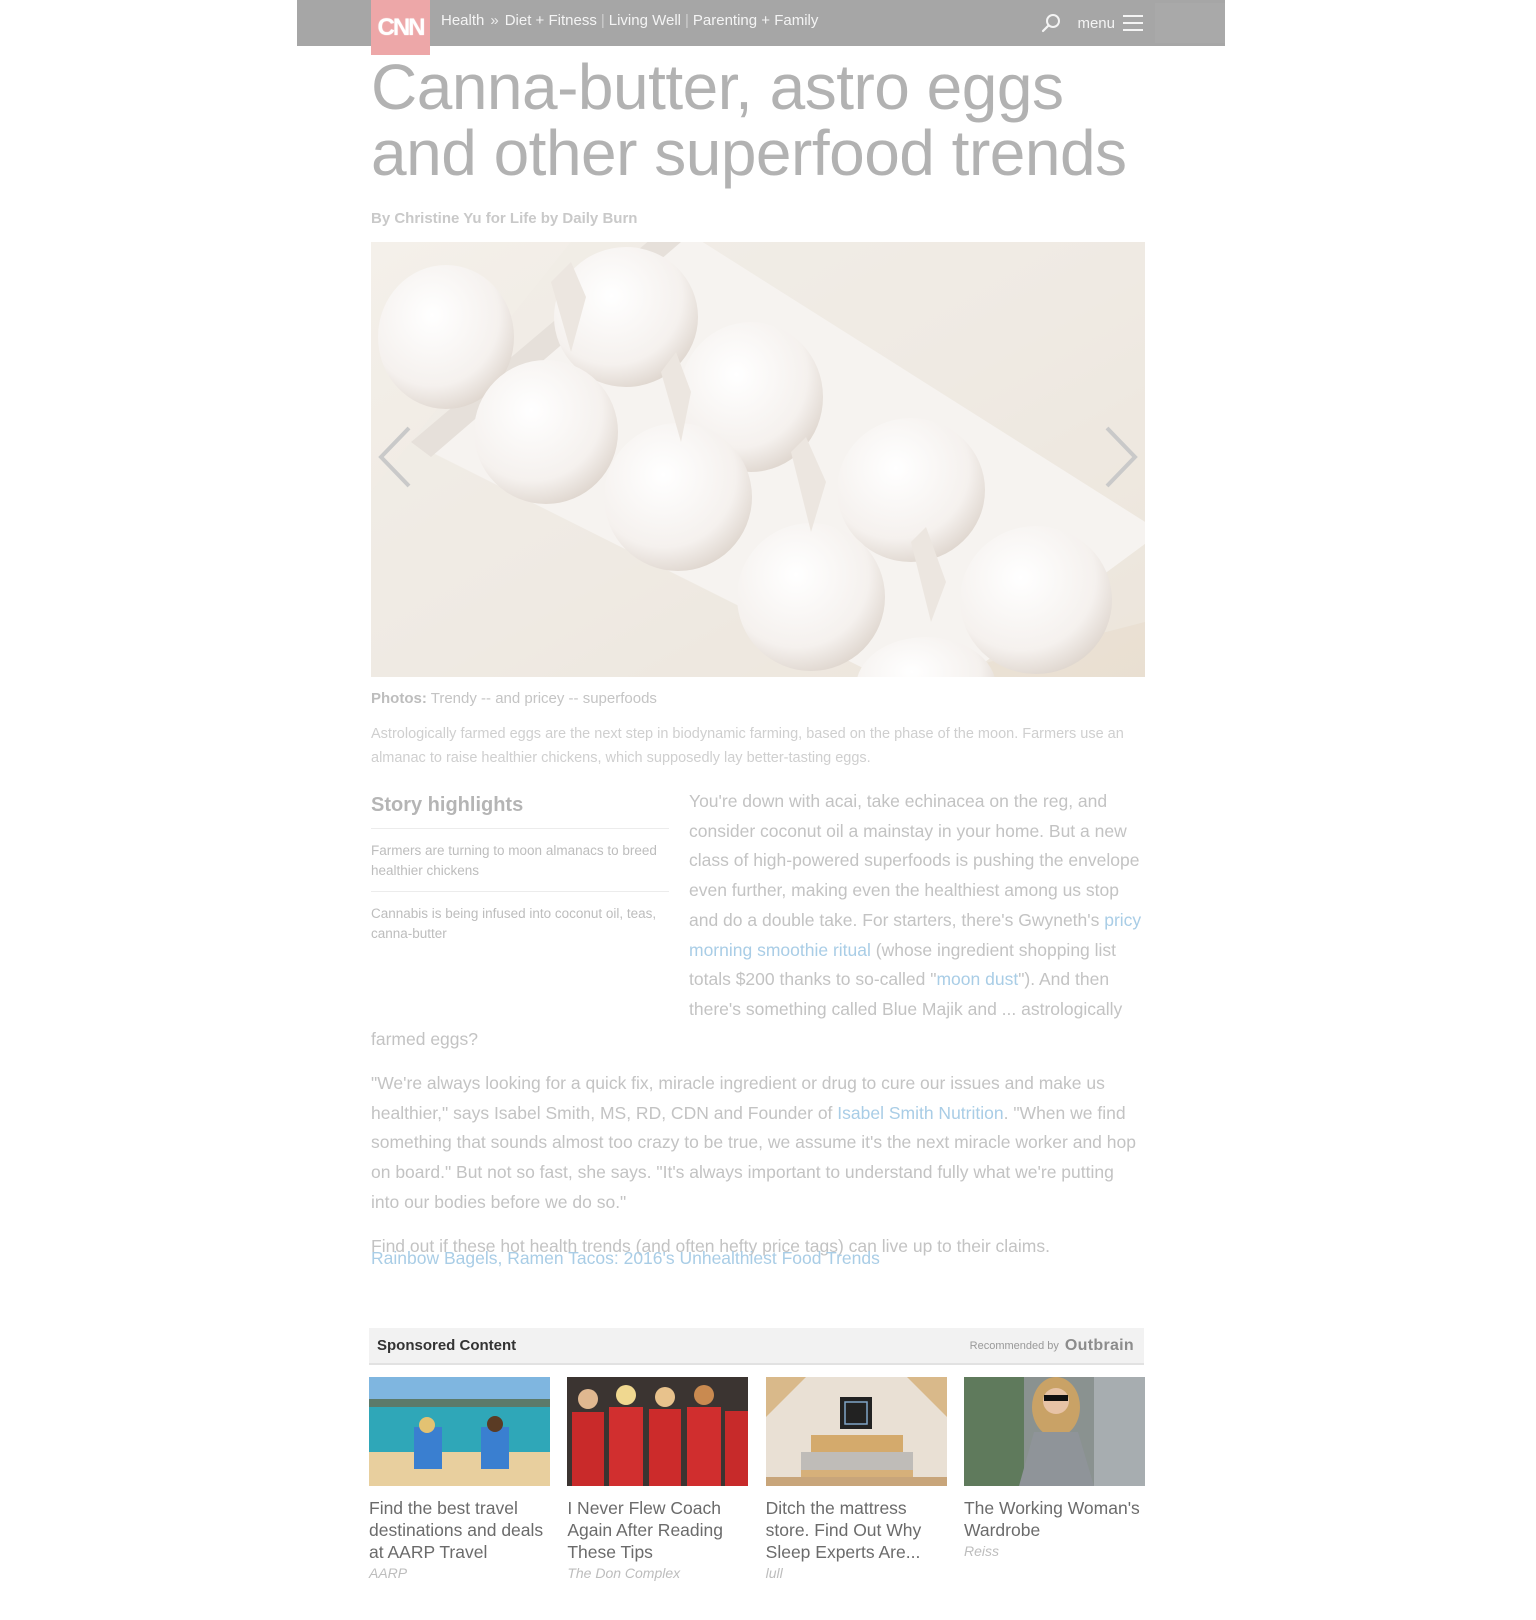  I want to click on hamburger-icon, so click(1133, 23).